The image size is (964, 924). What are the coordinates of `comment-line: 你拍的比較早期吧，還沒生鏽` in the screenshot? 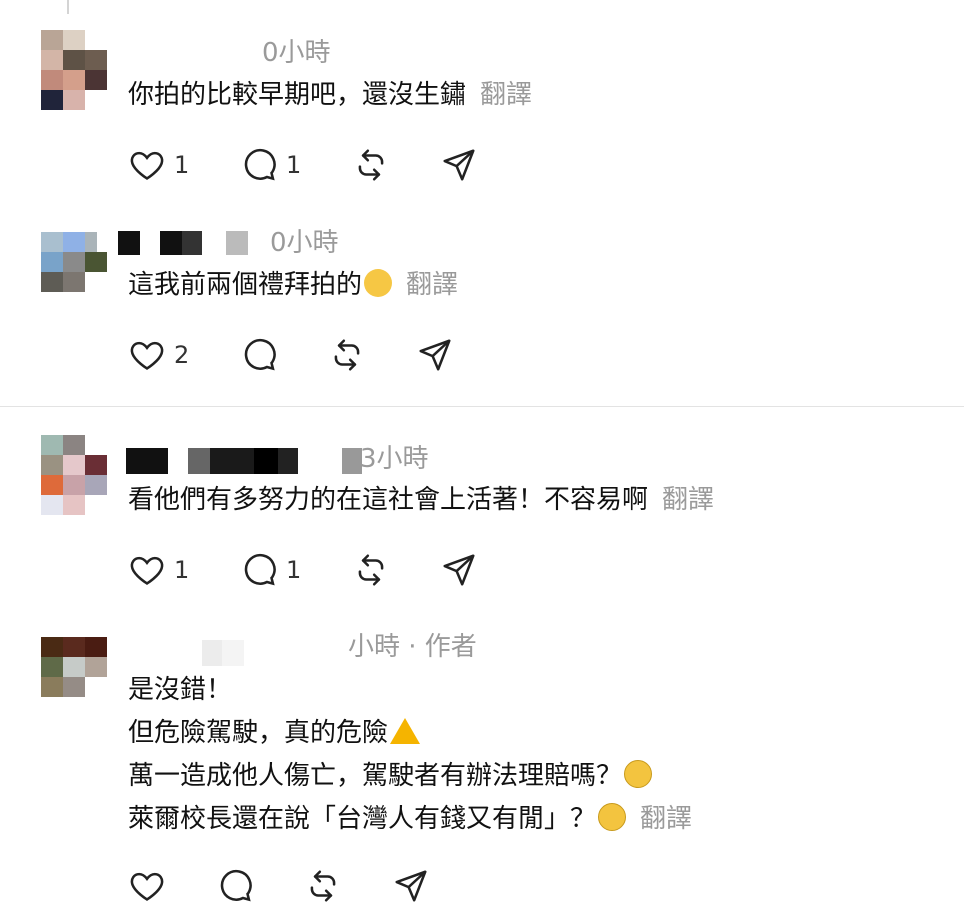 It's located at (297, 95).